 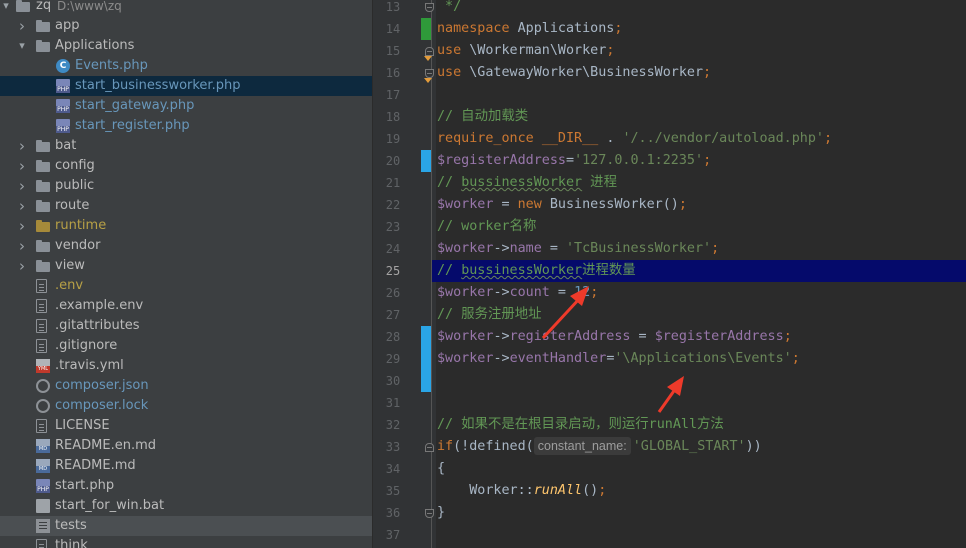 What do you see at coordinates (186, 466) in the screenshot?
I see `tree-item: MD README.md` at bounding box center [186, 466].